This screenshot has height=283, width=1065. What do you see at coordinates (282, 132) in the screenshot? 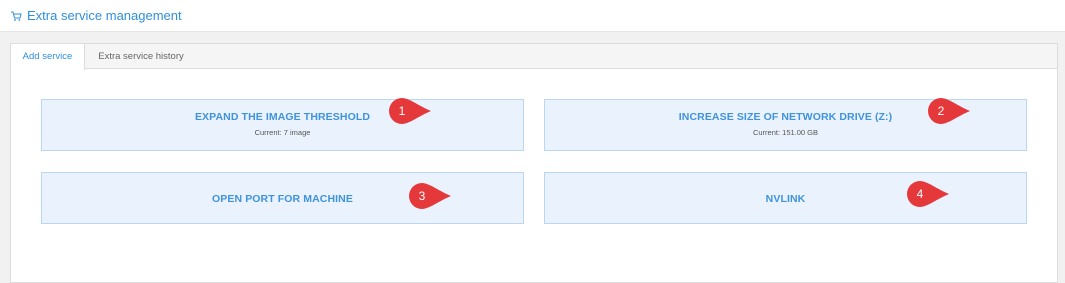
I see `card-subtitle: Current: 7 image` at bounding box center [282, 132].